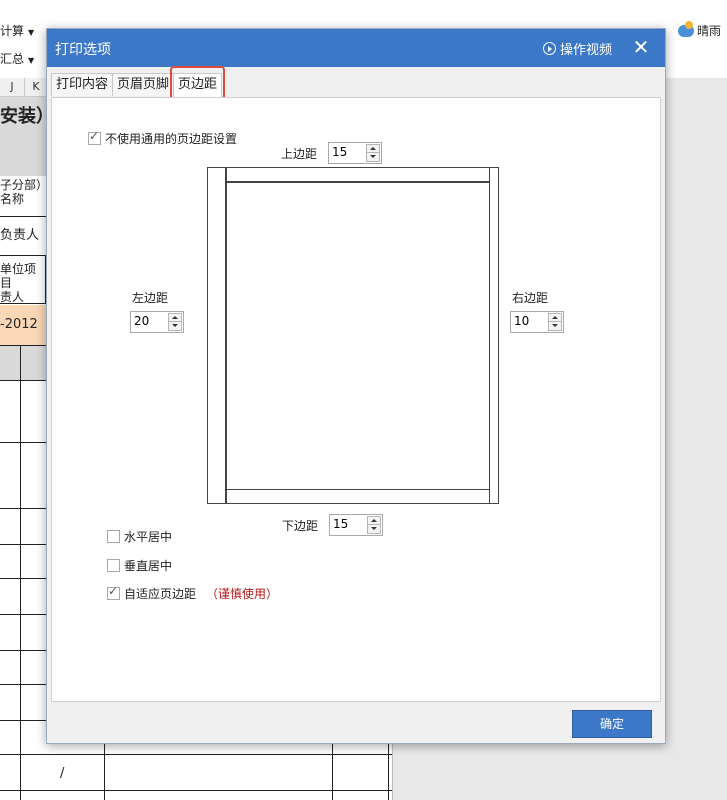  What do you see at coordinates (23, 363) in the screenshot?
I see `table-cell` at bounding box center [23, 363].